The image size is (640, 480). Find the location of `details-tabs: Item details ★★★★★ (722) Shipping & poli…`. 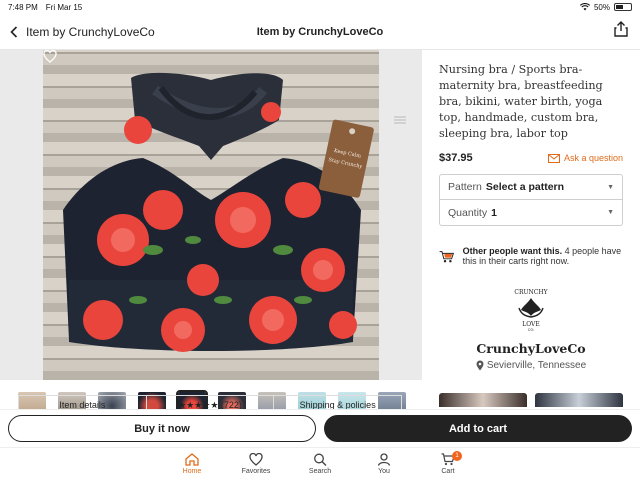

details-tabs: Item details ★★★★★ (722) Shipping & poli… is located at coordinates (210, 402).